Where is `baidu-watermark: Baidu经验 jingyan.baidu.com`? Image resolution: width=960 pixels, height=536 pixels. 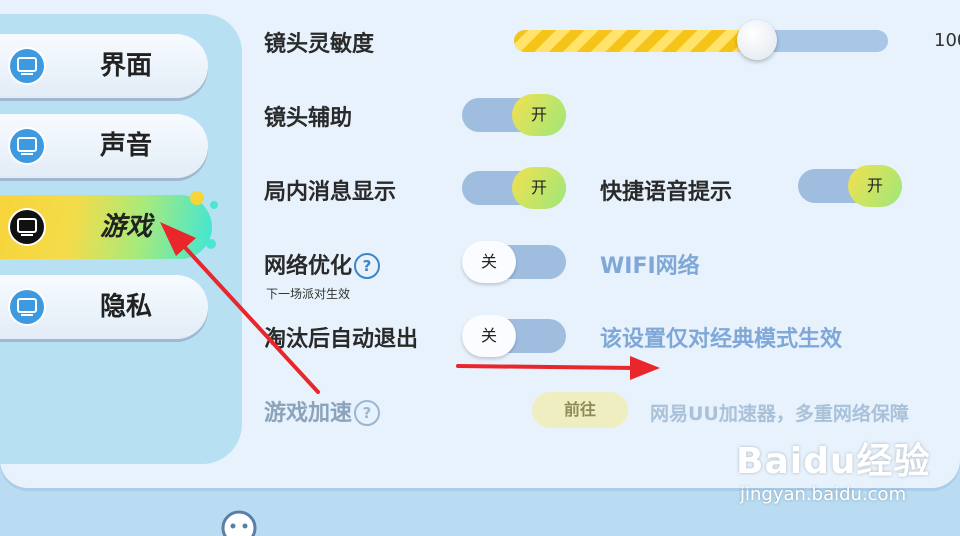
baidu-watermark: Baidu经验 jingyan.baidu.com is located at coordinates (833, 468).